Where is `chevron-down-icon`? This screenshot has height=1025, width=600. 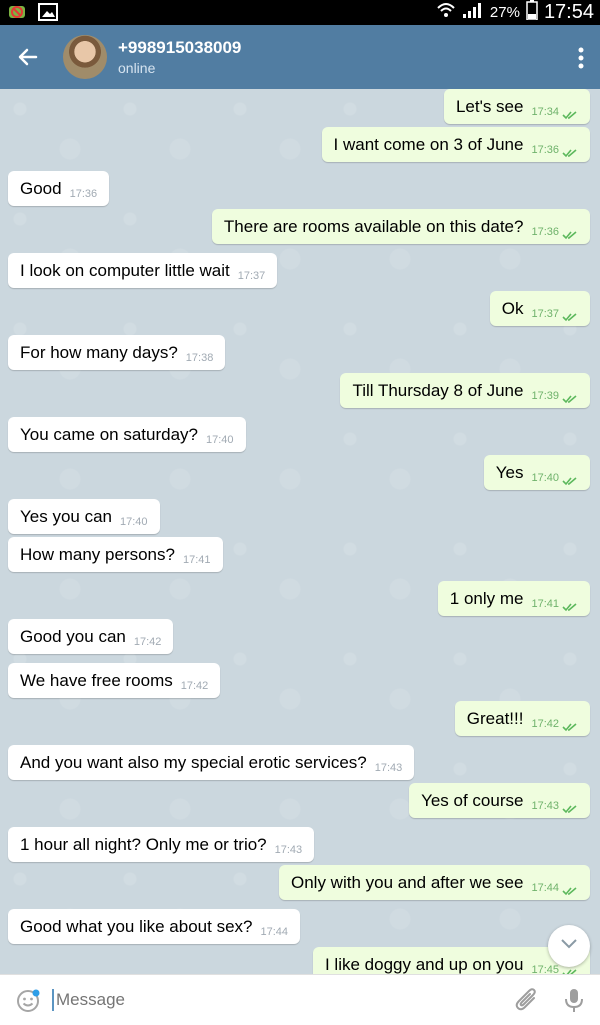 chevron-down-icon is located at coordinates (569, 946).